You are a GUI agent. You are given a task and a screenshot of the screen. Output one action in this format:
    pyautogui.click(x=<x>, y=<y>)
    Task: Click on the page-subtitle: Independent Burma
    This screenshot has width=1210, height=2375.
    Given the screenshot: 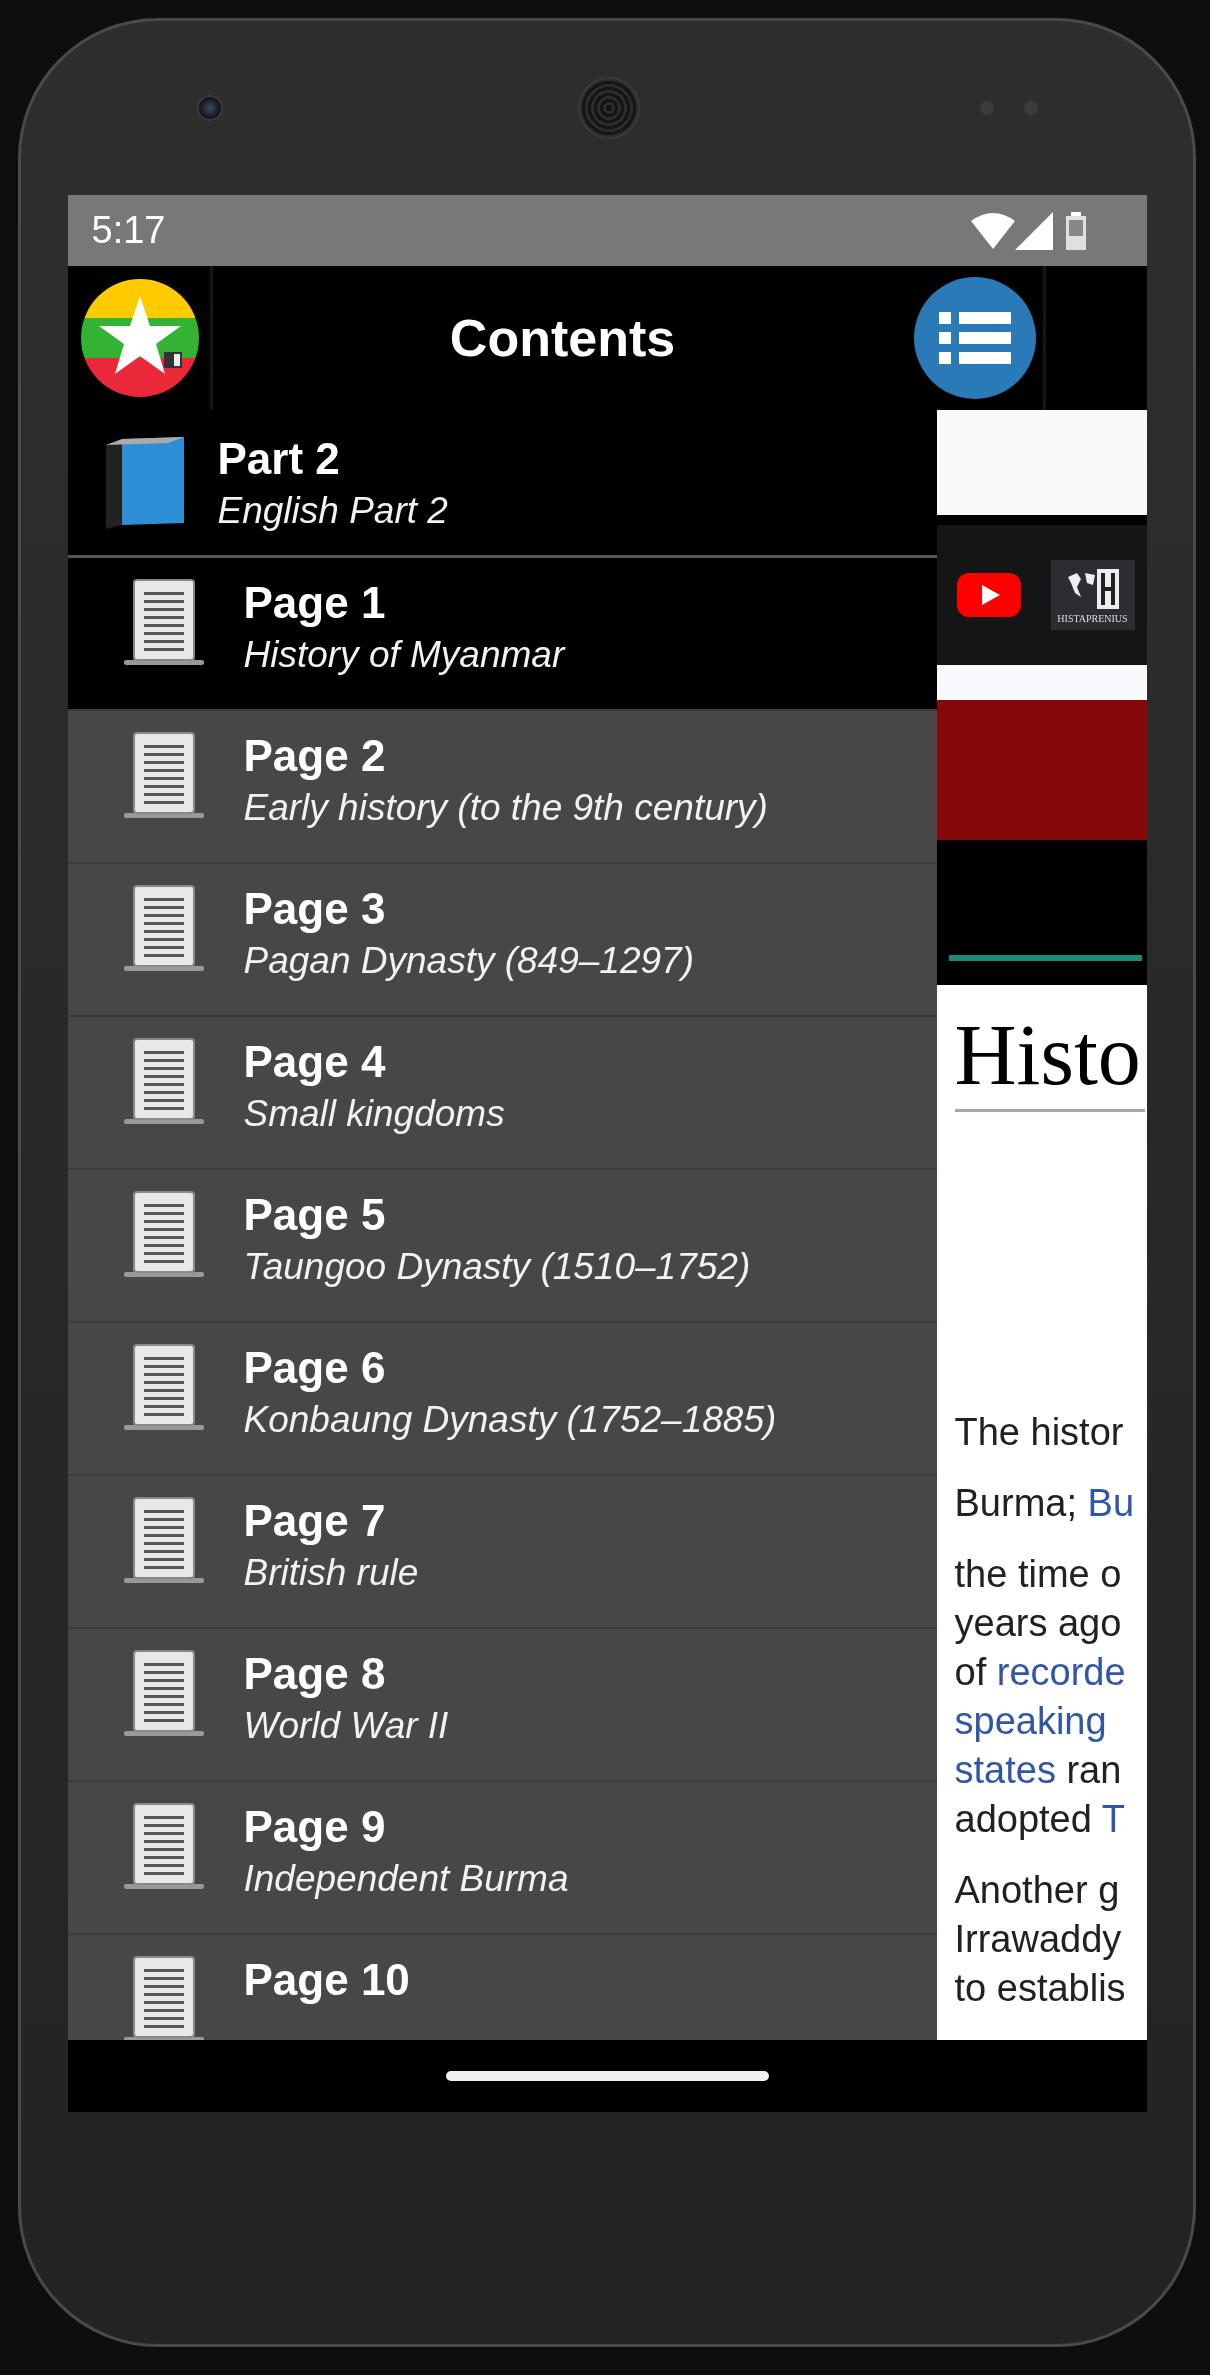 What is the action you would take?
    pyautogui.click(x=406, y=1879)
    